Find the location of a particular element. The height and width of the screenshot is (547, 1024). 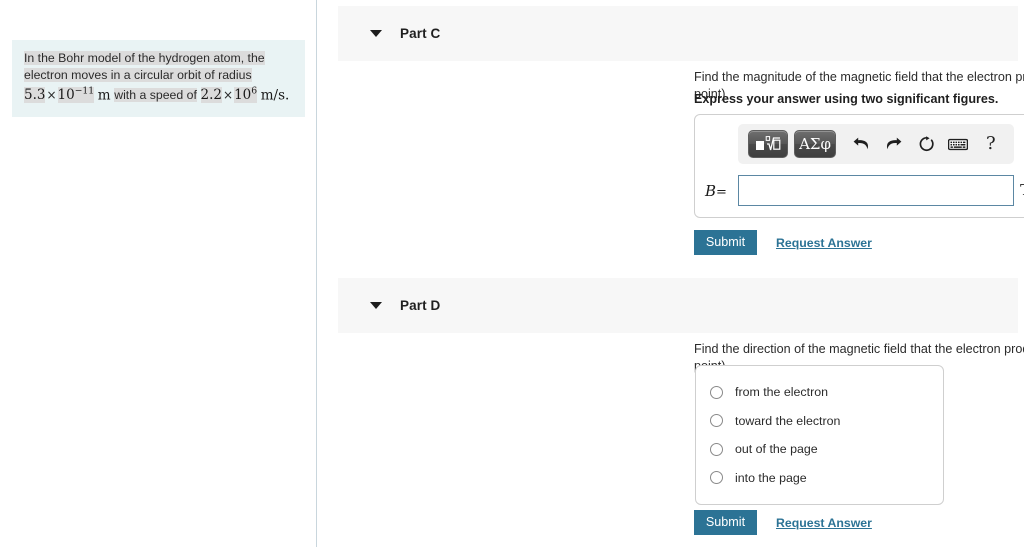

problem-math-line: 5.3×10−11 m with a speed of 2.2×106 m/s. is located at coordinates (158, 95).